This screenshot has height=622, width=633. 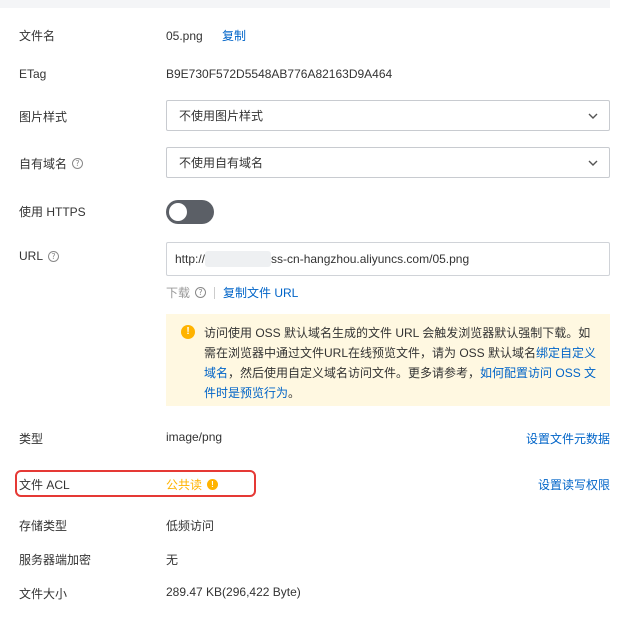 What do you see at coordinates (43, 526) in the screenshot?
I see `storage-class-label: 存储类型` at bounding box center [43, 526].